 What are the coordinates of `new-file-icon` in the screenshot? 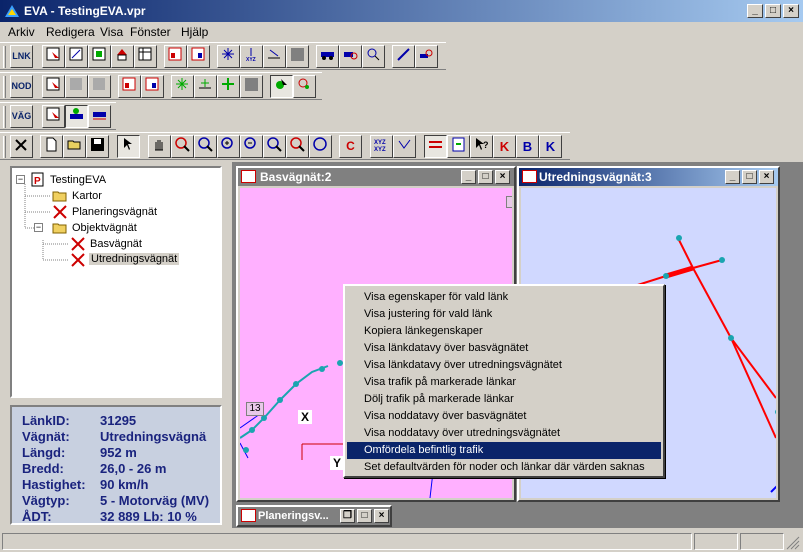 It's located at (51, 146).